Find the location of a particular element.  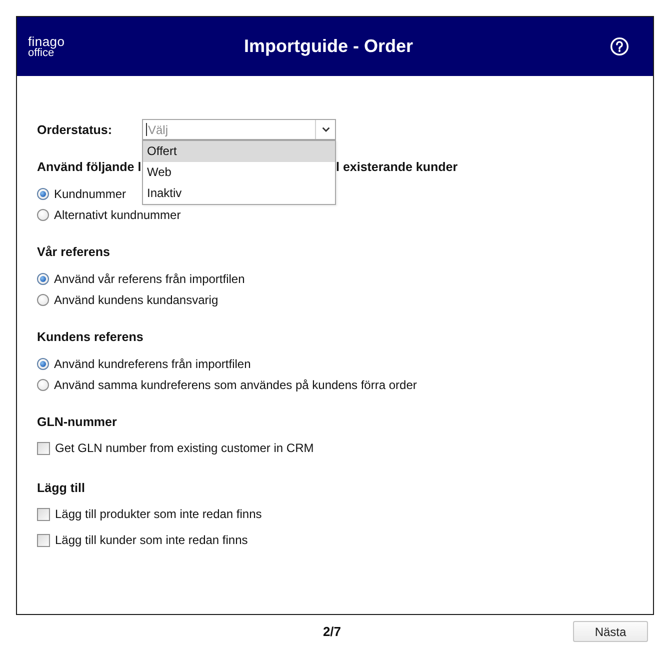

logo-wordmark: finago is located at coordinates (46, 41).